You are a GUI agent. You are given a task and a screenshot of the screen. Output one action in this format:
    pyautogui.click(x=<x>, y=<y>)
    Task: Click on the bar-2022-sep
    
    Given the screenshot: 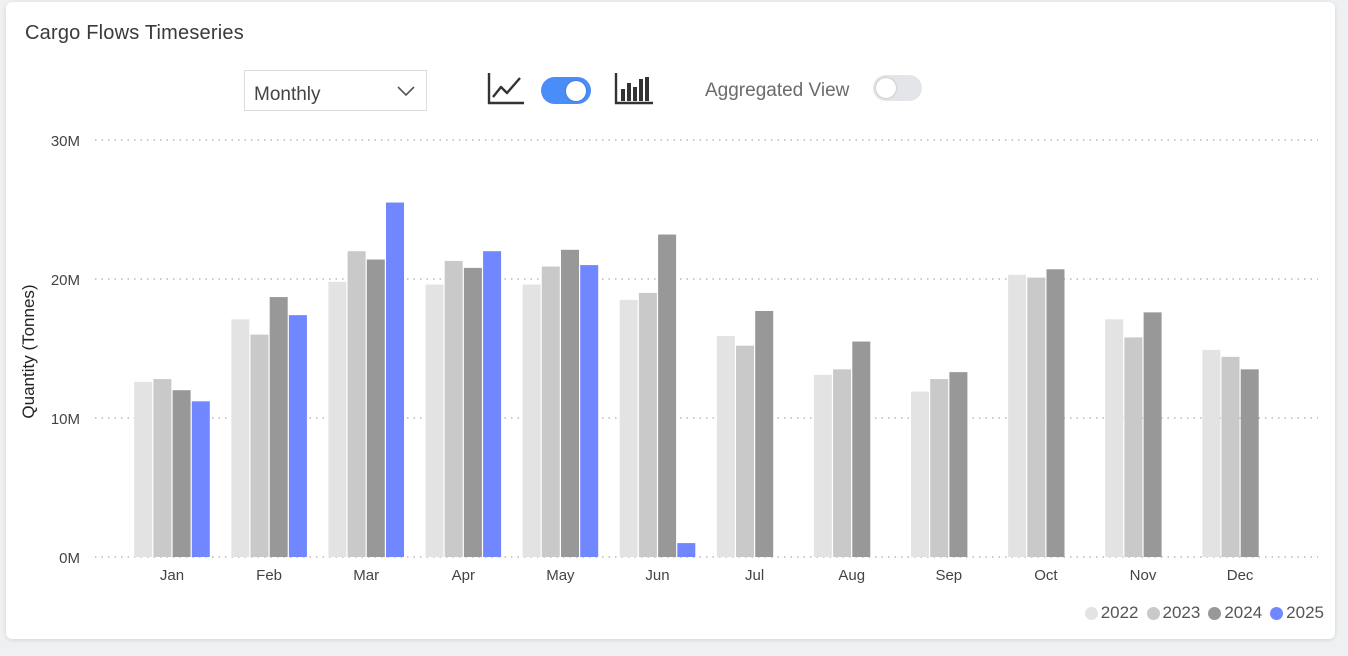 What is the action you would take?
    pyautogui.click(x=920, y=474)
    